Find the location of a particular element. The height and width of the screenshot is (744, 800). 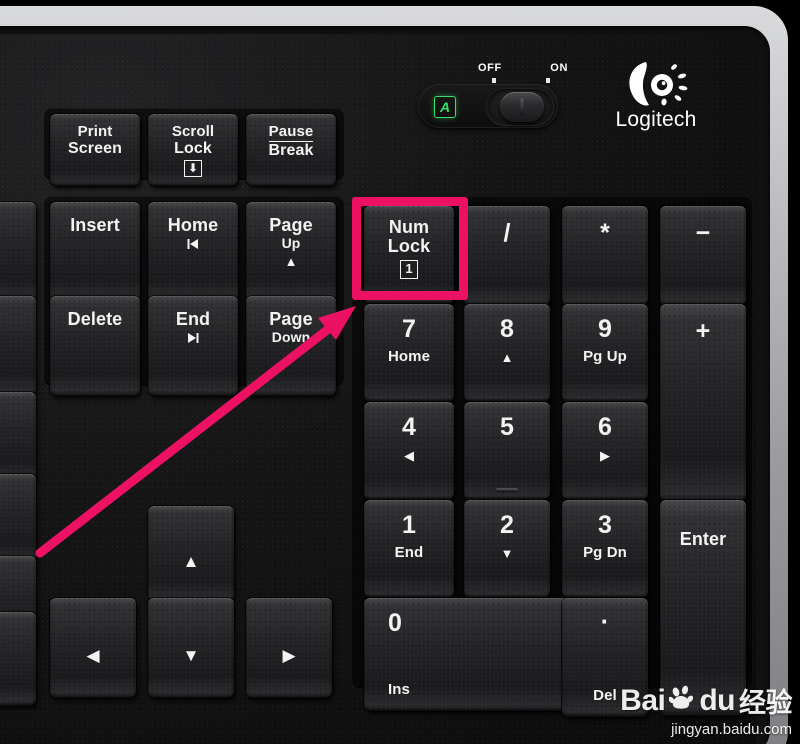

key-label: Delete is located at coordinates (95, 319).